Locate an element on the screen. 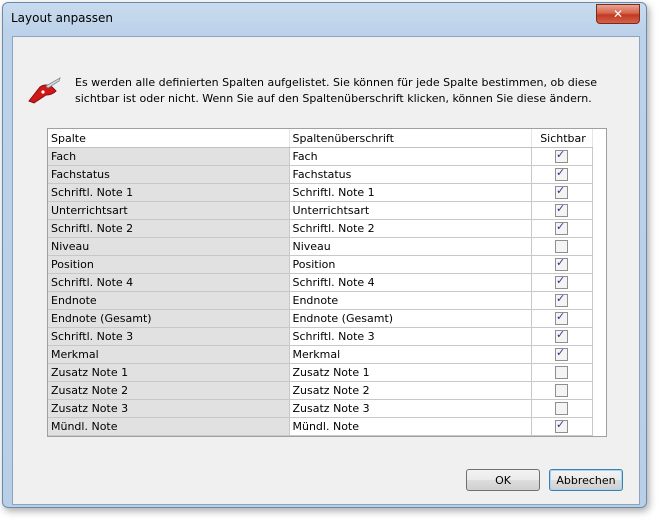 Image resolution: width=663 pixels, height=524 pixels. cell-spalte: Mündl. Note is located at coordinates (169, 426).